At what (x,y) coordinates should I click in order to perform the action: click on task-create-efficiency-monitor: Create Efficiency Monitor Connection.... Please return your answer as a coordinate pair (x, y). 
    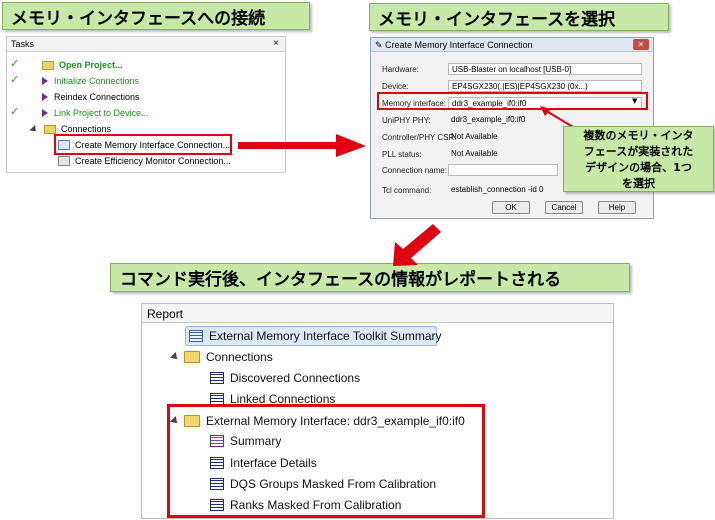
    Looking at the image, I should click on (144, 161).